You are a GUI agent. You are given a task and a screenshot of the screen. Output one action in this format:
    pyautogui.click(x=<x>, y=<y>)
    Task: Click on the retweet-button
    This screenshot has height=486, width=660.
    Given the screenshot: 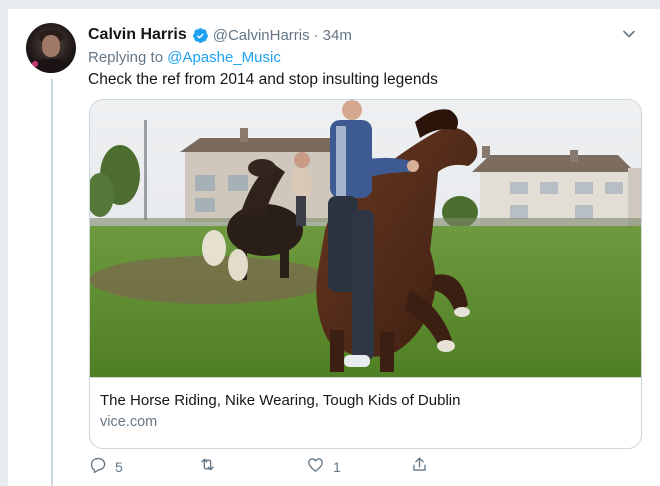 What is the action you would take?
    pyautogui.click(x=211, y=467)
    